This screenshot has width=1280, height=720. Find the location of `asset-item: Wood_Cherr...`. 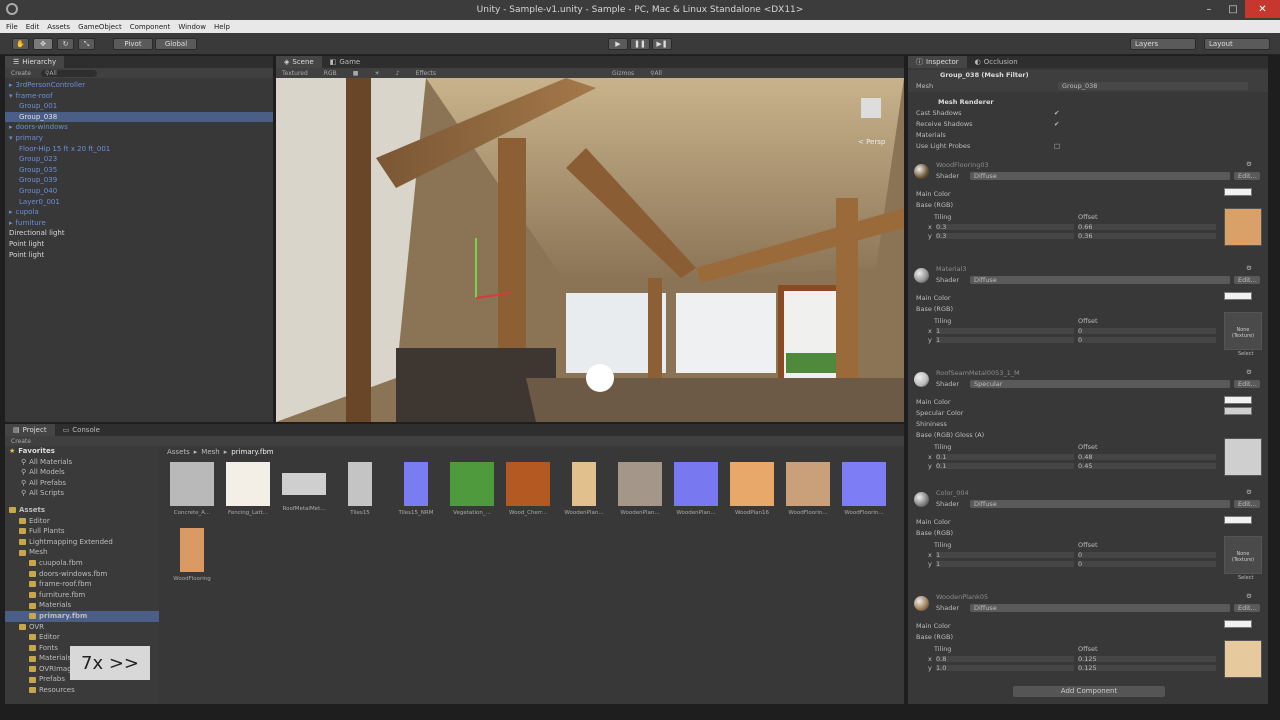

asset-item: Wood_Cherr... is located at coordinates (528, 489).